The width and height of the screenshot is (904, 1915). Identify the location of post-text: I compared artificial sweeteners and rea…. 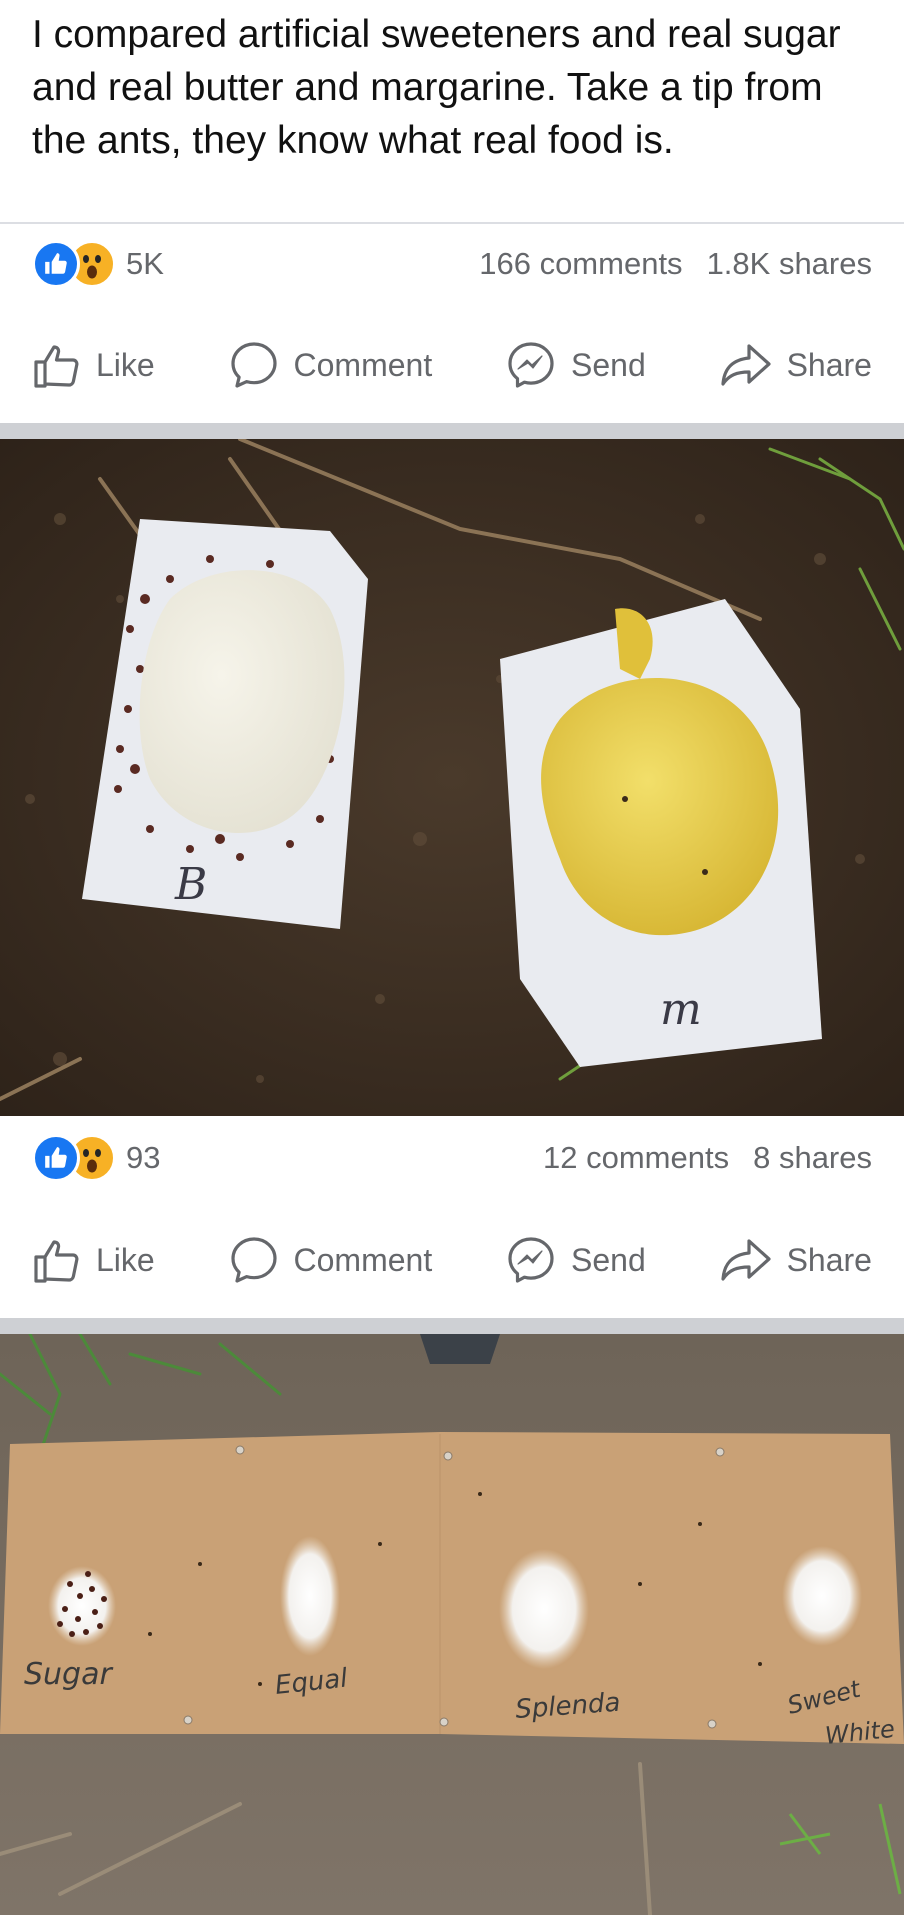
(436, 87).